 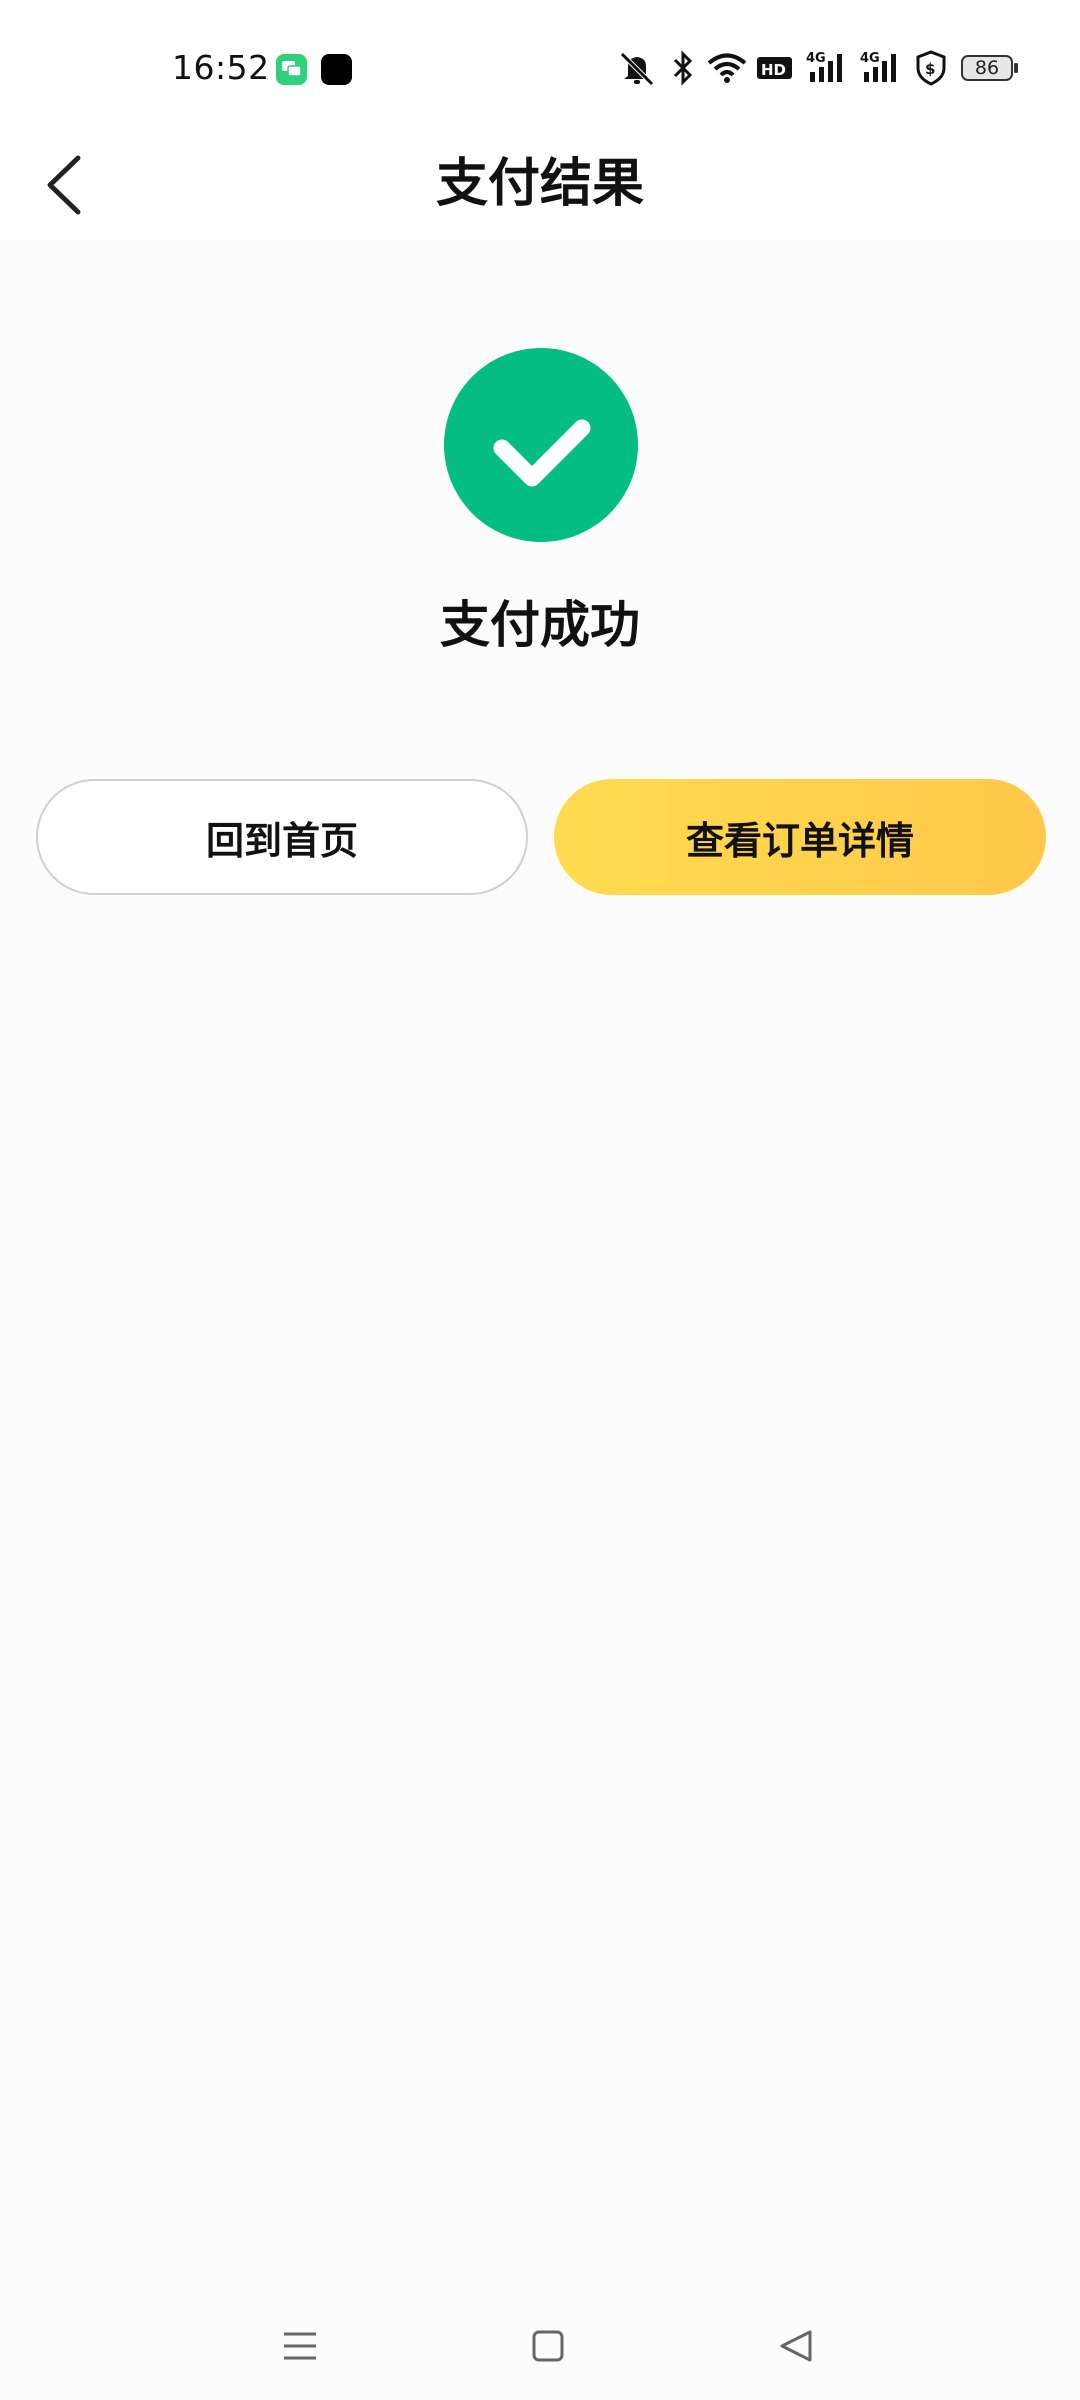 I want to click on back-to-home-button: 回到首页, so click(x=282, y=837).